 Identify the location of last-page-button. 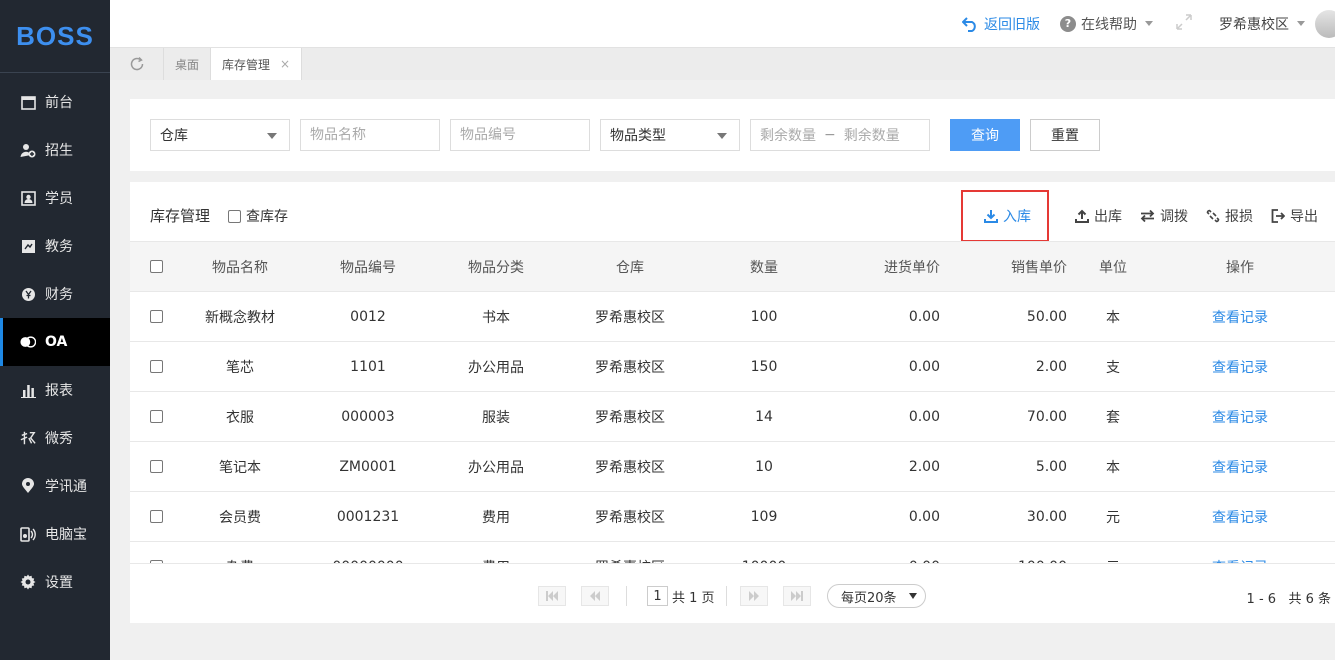
(797, 596).